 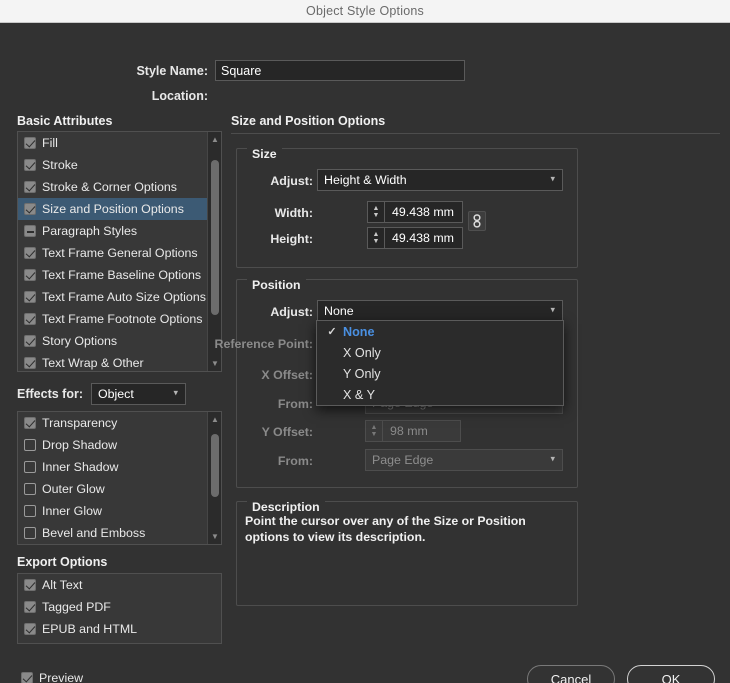 What do you see at coordinates (475, 133) in the screenshot?
I see `panel-title-divider` at bounding box center [475, 133].